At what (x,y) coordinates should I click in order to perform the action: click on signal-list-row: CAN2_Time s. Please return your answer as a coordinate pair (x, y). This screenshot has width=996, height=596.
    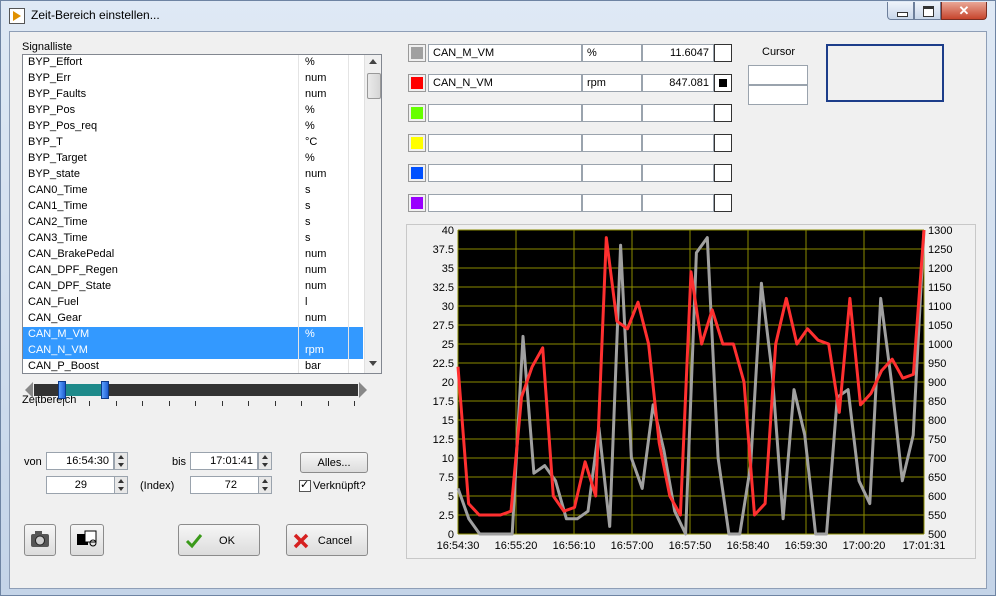
    Looking at the image, I should click on (193, 223).